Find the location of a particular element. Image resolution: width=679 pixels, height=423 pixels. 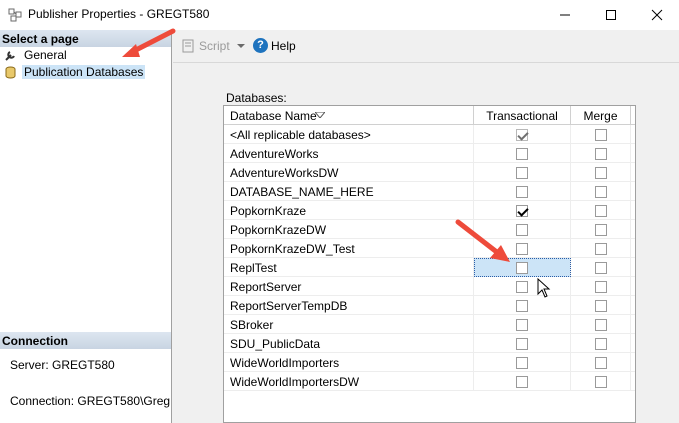

table-row: SDU_PublicData is located at coordinates (429, 343).